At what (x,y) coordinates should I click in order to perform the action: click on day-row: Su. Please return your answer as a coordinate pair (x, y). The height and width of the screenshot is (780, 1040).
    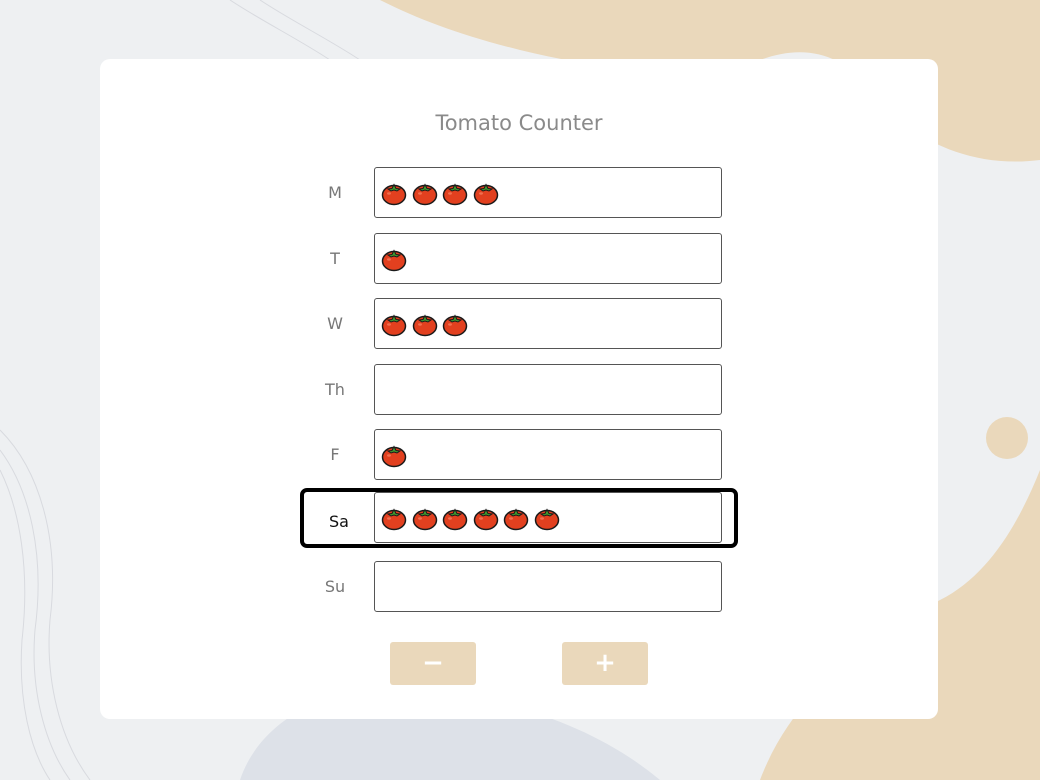
    Looking at the image, I should click on (519, 587).